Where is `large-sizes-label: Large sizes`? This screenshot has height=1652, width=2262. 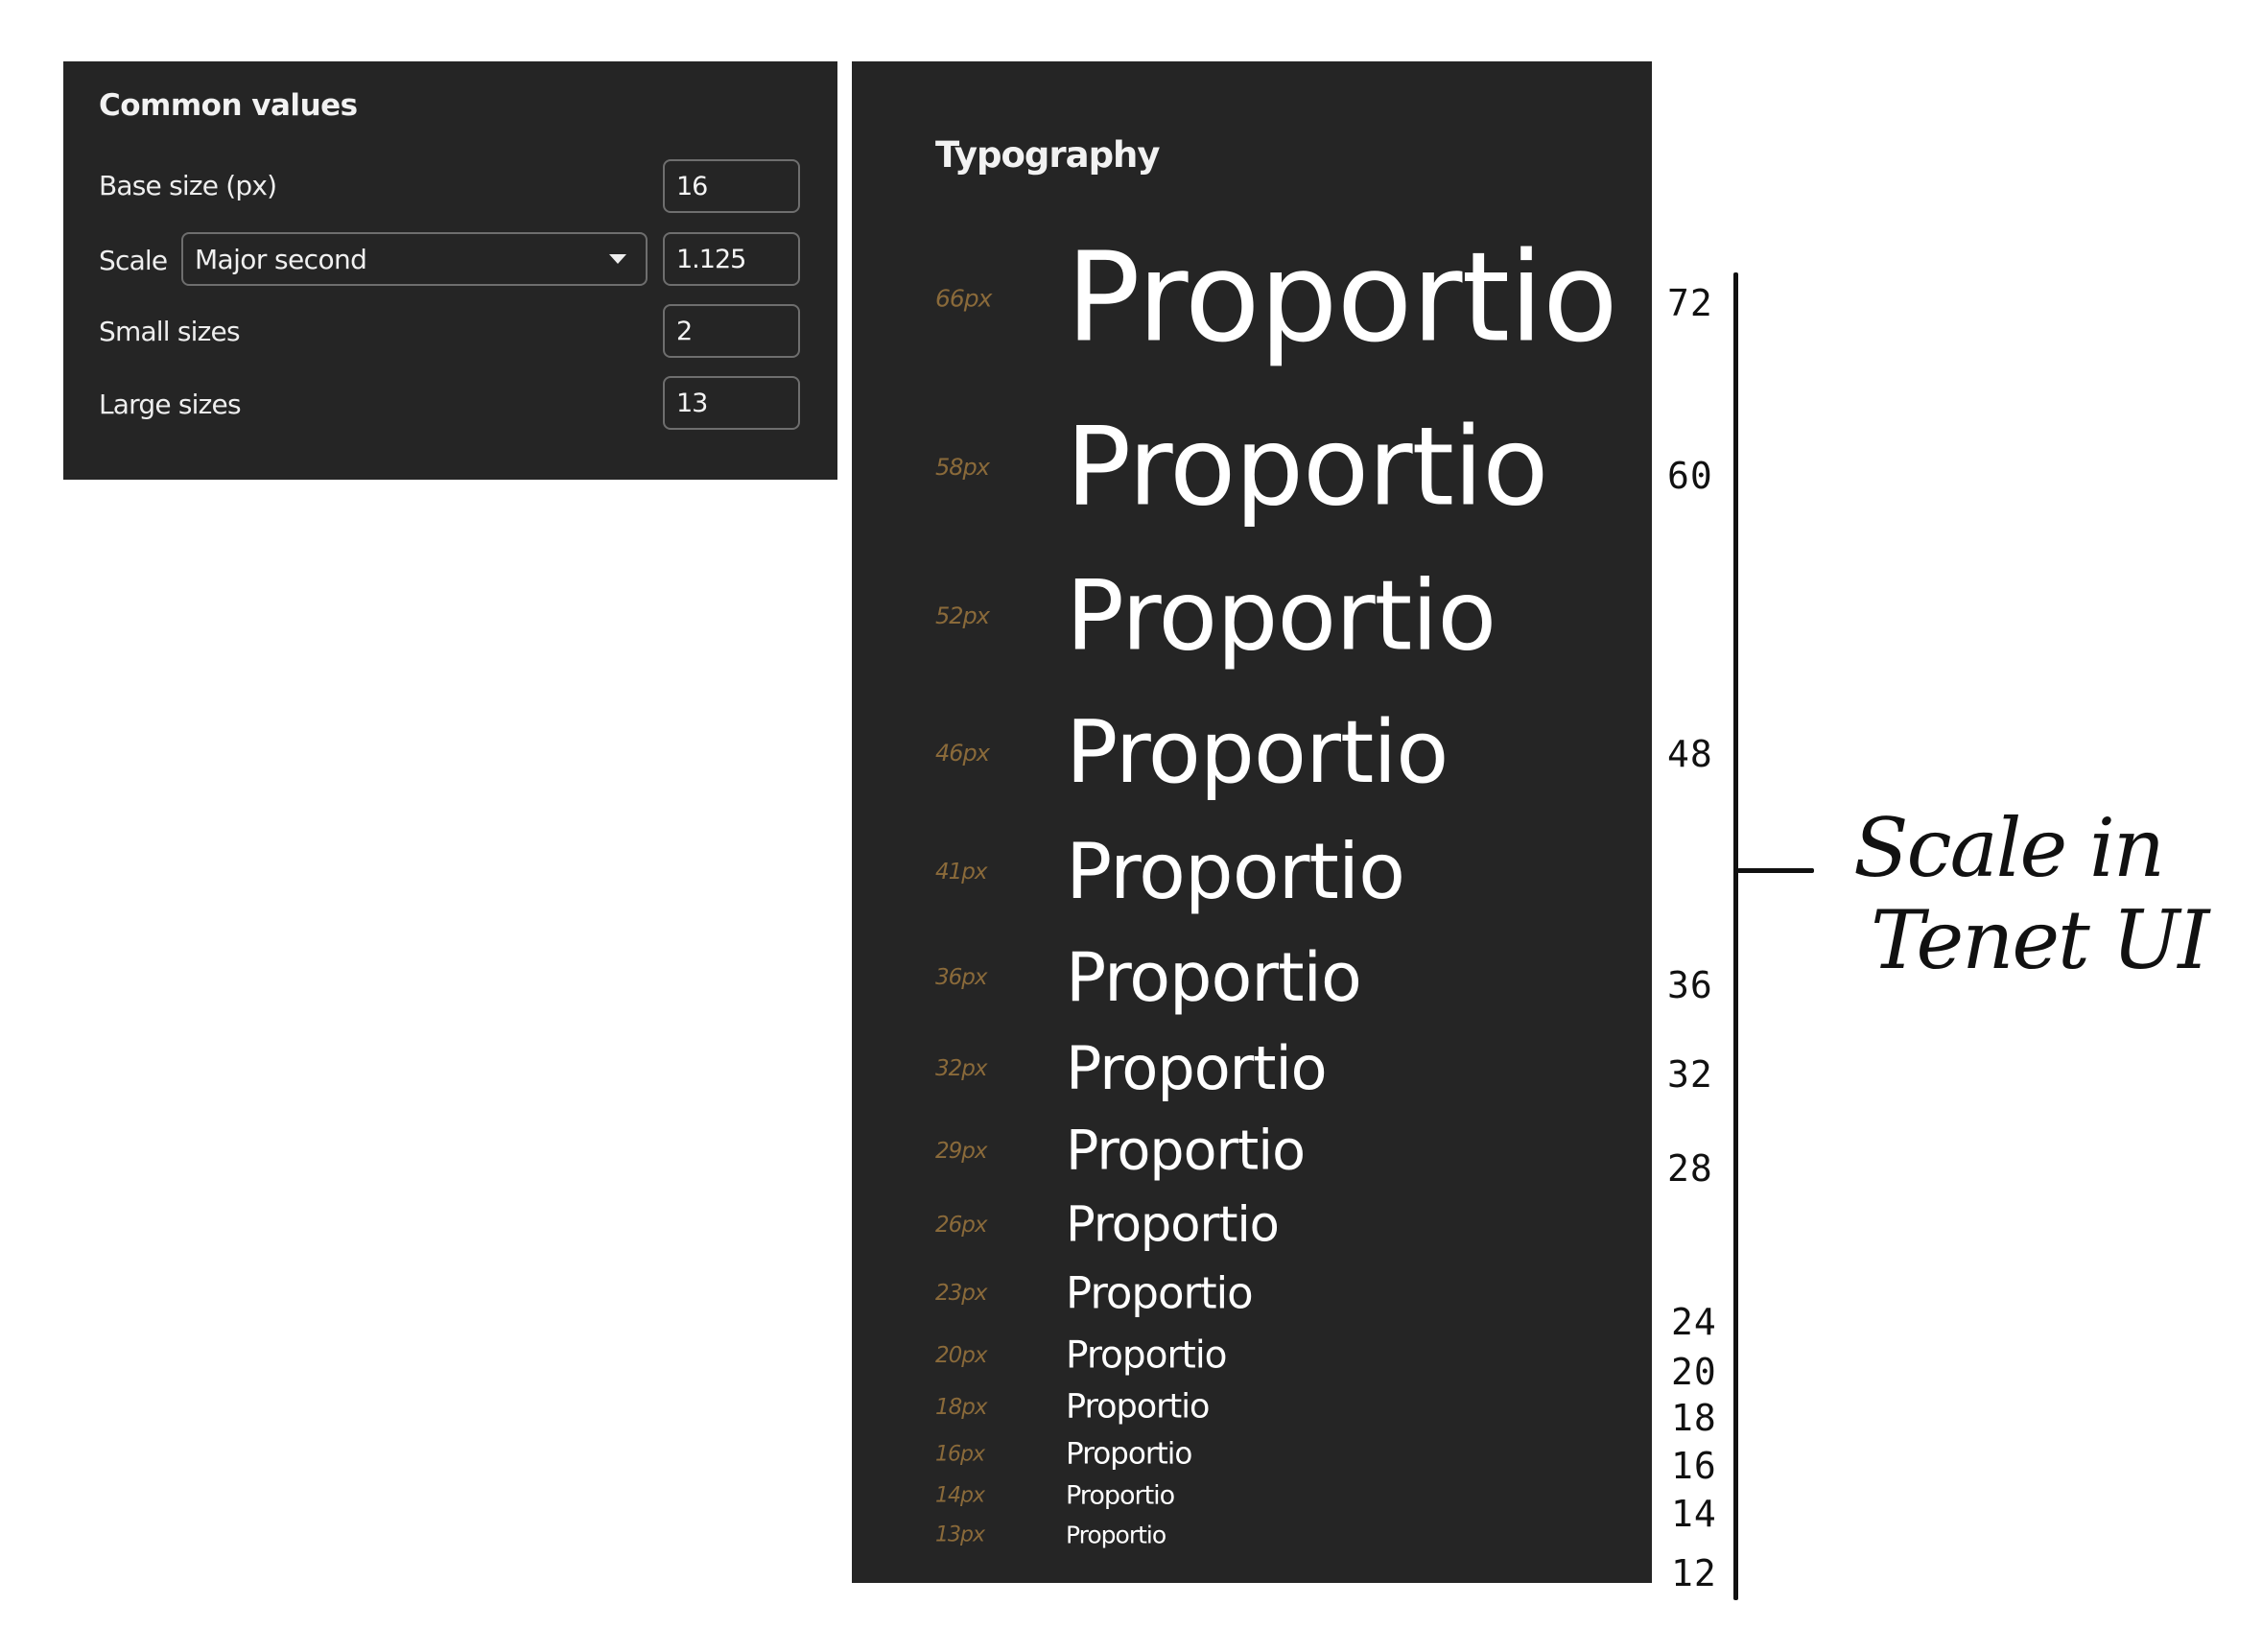 large-sizes-label: Large sizes is located at coordinates (171, 405).